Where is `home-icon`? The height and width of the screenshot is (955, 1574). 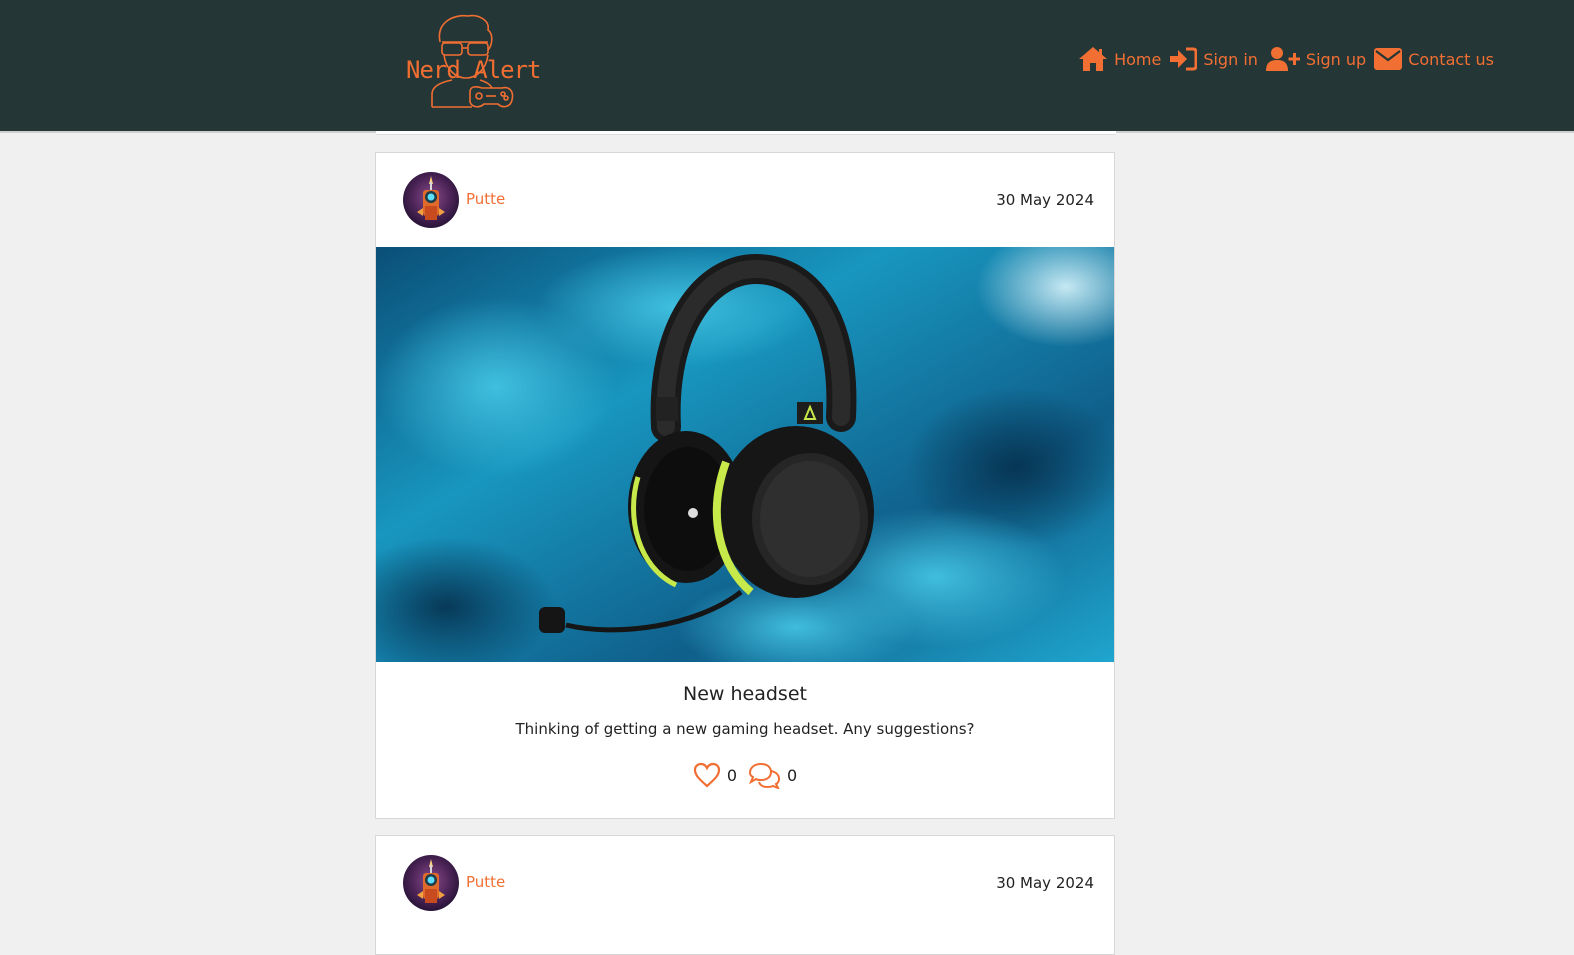
home-icon is located at coordinates (1093, 59).